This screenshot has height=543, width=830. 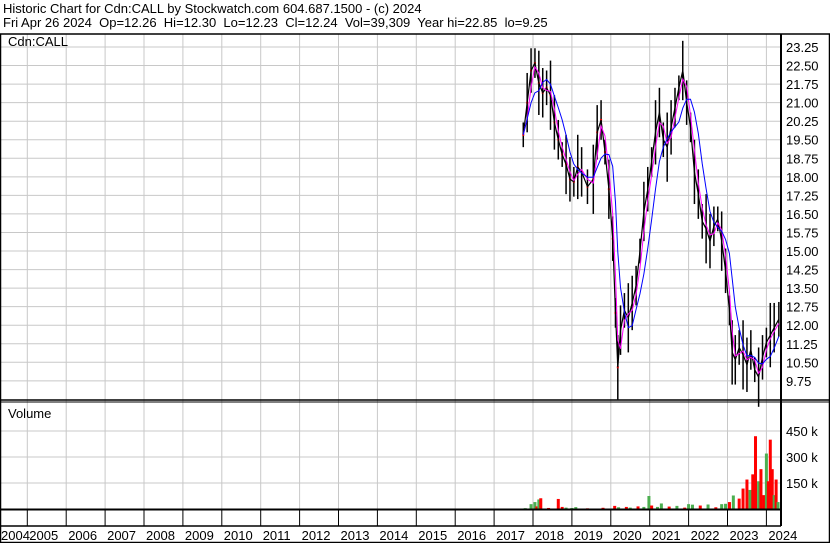 I want to click on year-label: 2011, so click(x=277, y=535).